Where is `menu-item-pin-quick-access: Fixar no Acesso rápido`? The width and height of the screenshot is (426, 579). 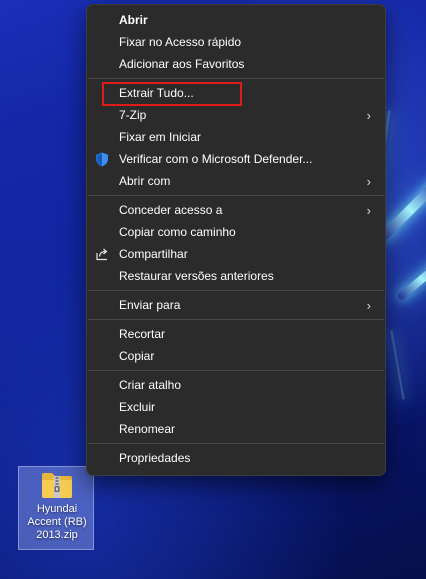 menu-item-pin-quick-access: Fixar no Acesso rápido is located at coordinates (236, 42).